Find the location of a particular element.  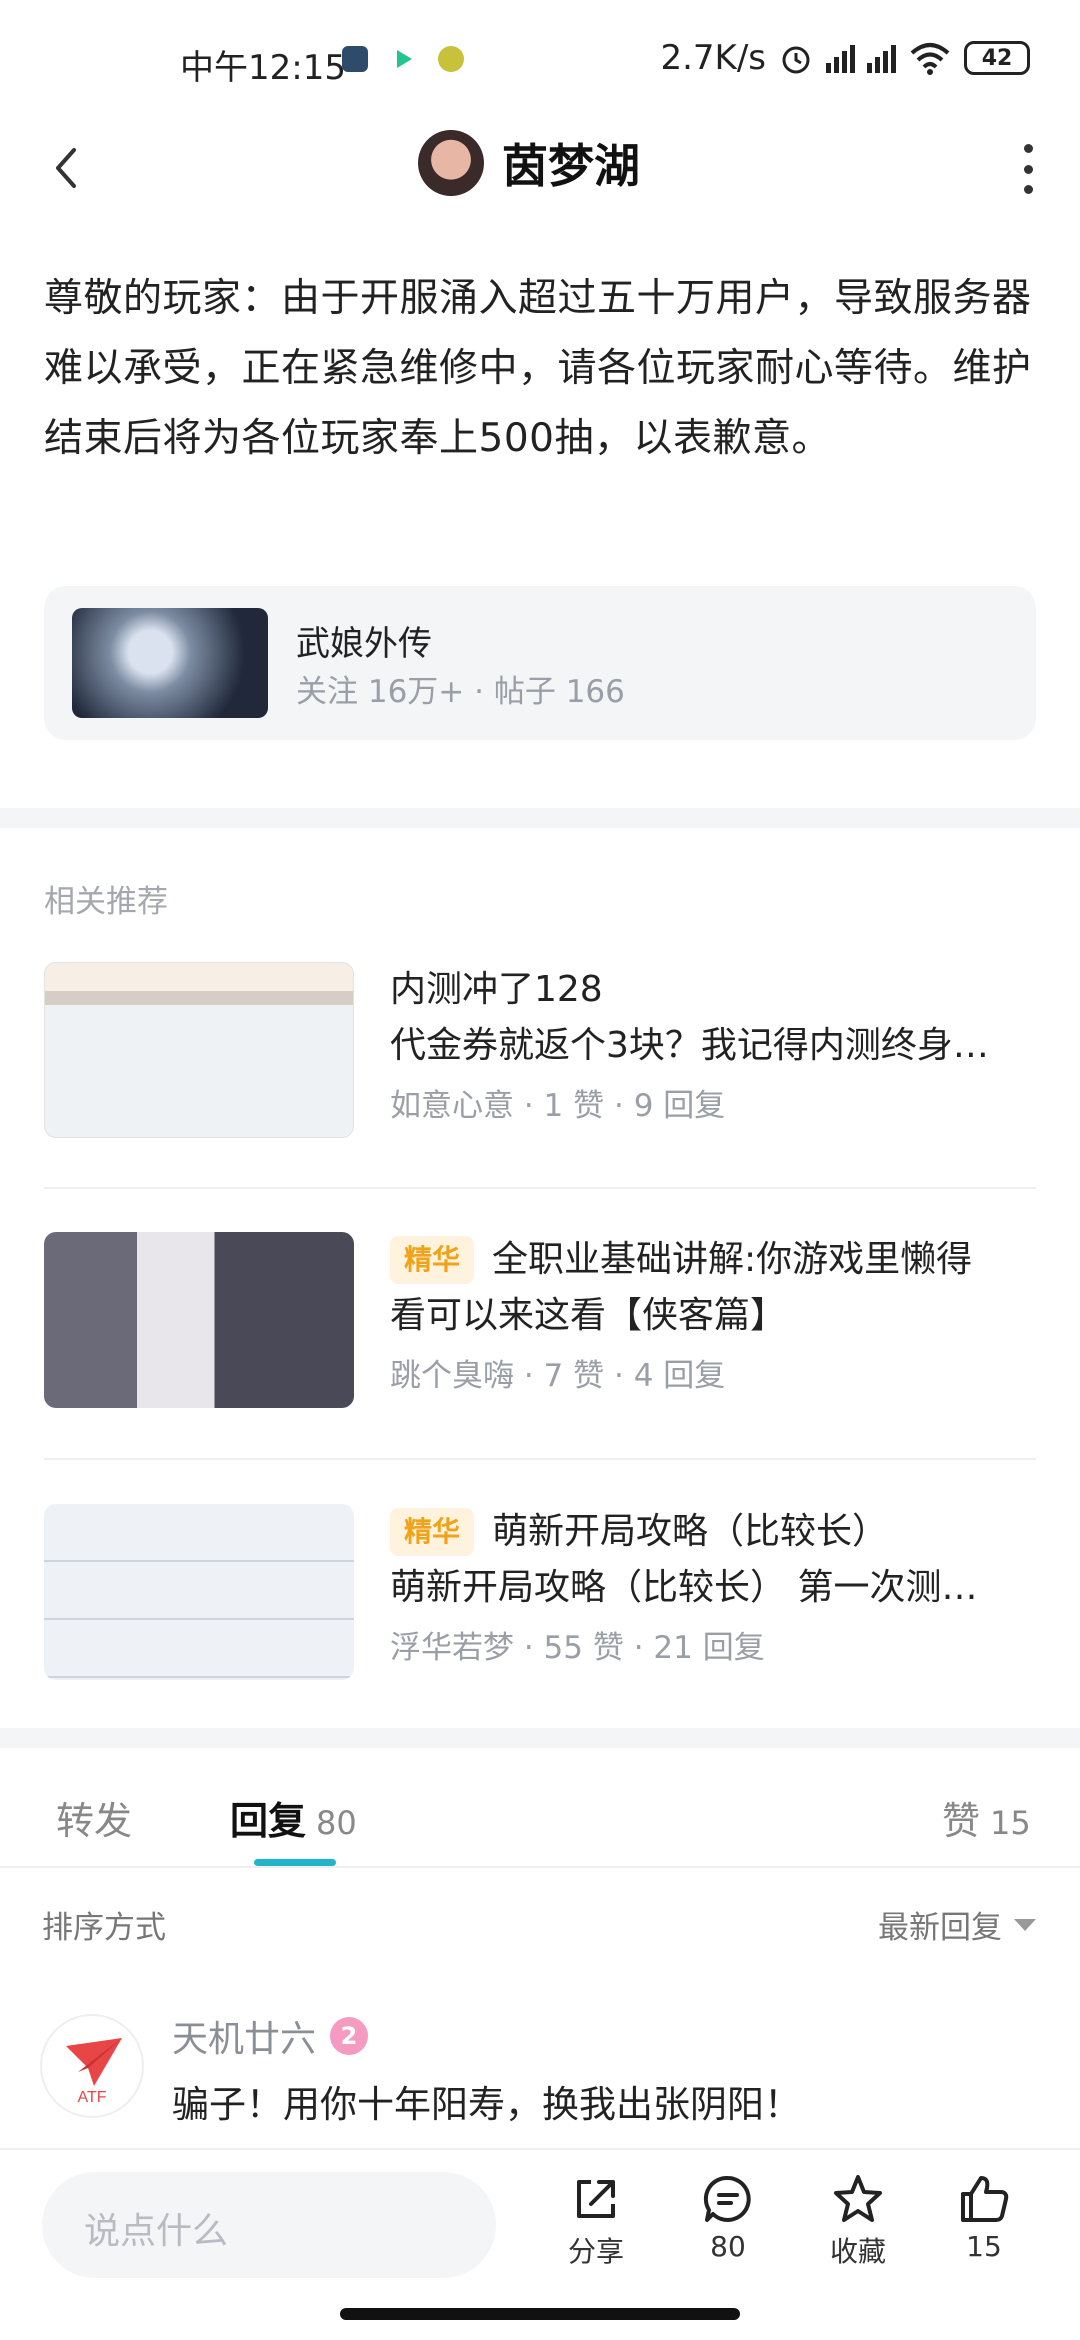

share-icon is located at coordinates (596, 2199).